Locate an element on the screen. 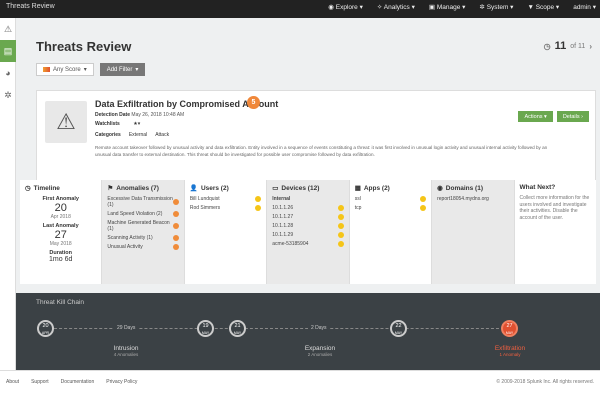  kill-chain-node-exfiltration: 27 MAY is located at coordinates (509, 328).